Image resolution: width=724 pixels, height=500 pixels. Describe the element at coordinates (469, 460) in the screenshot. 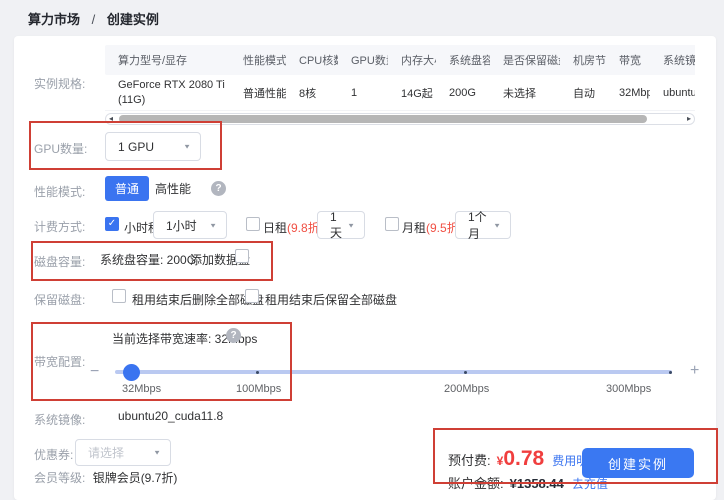

I see `prepay-label: 预付费:` at that location.